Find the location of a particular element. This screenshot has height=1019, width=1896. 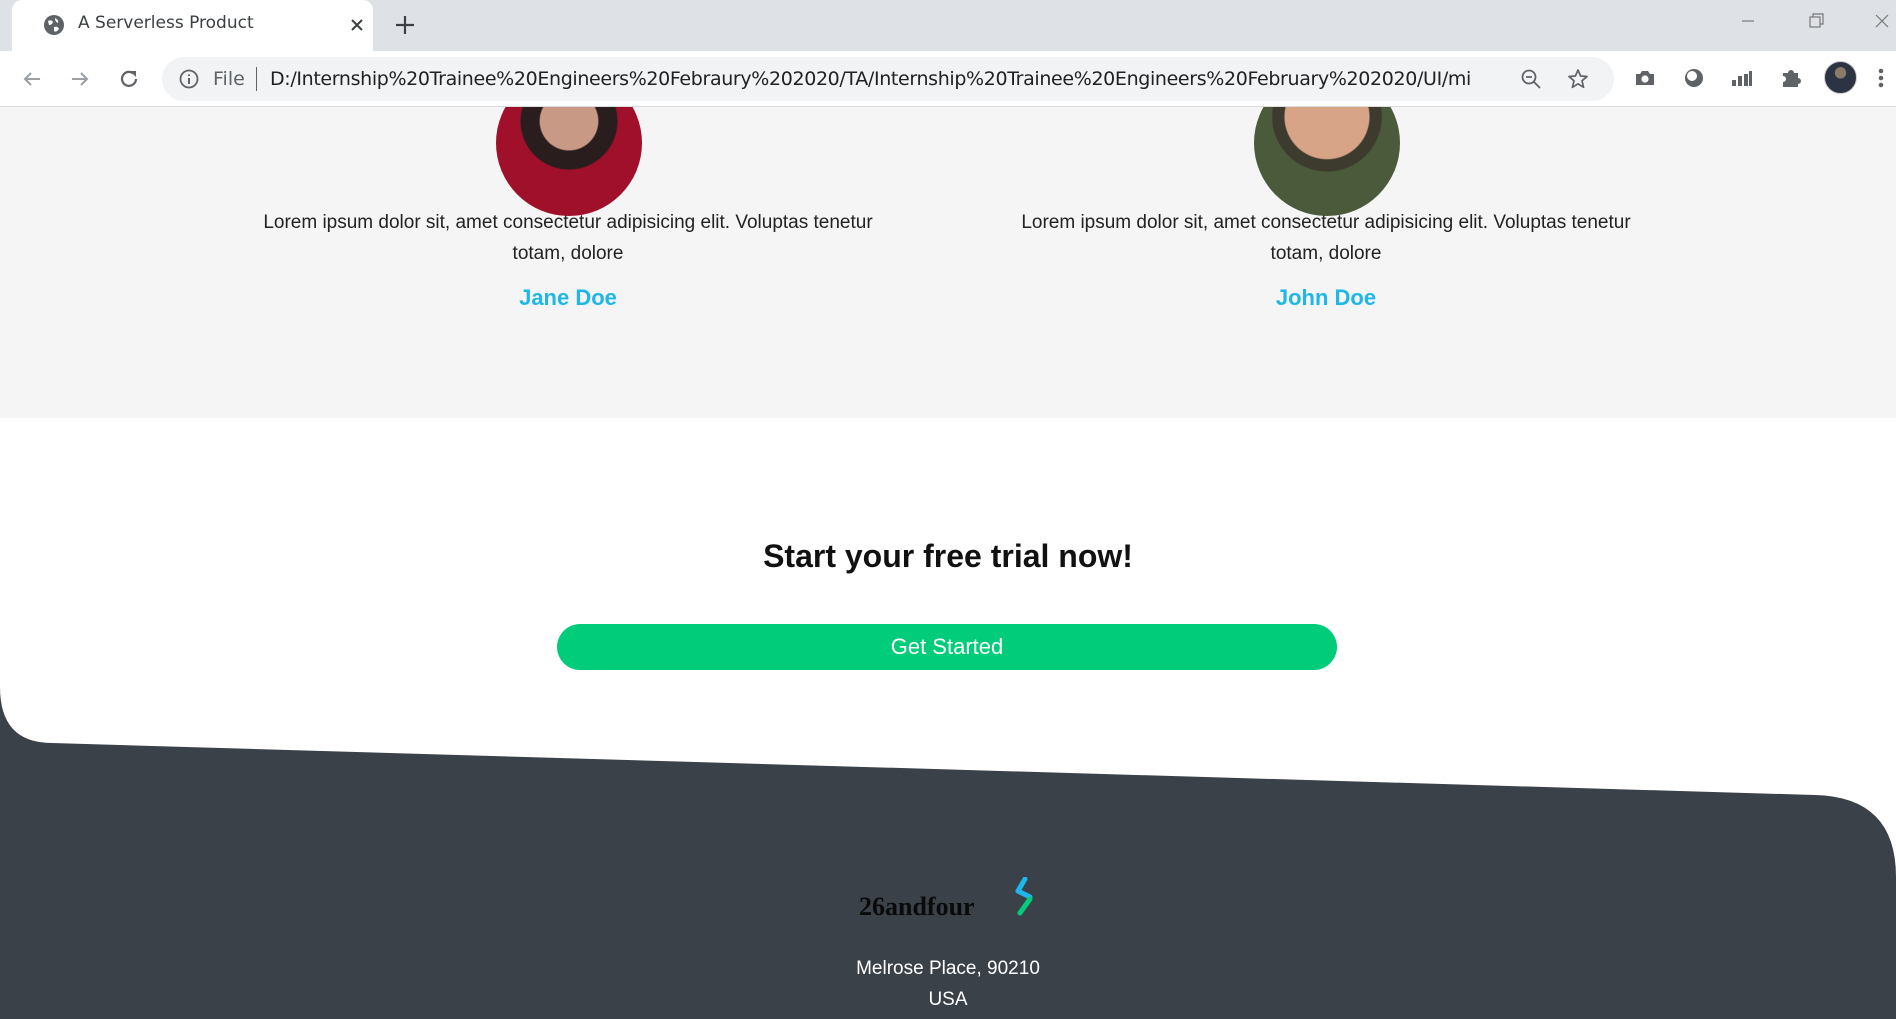

reload-icon is located at coordinates (129, 79).